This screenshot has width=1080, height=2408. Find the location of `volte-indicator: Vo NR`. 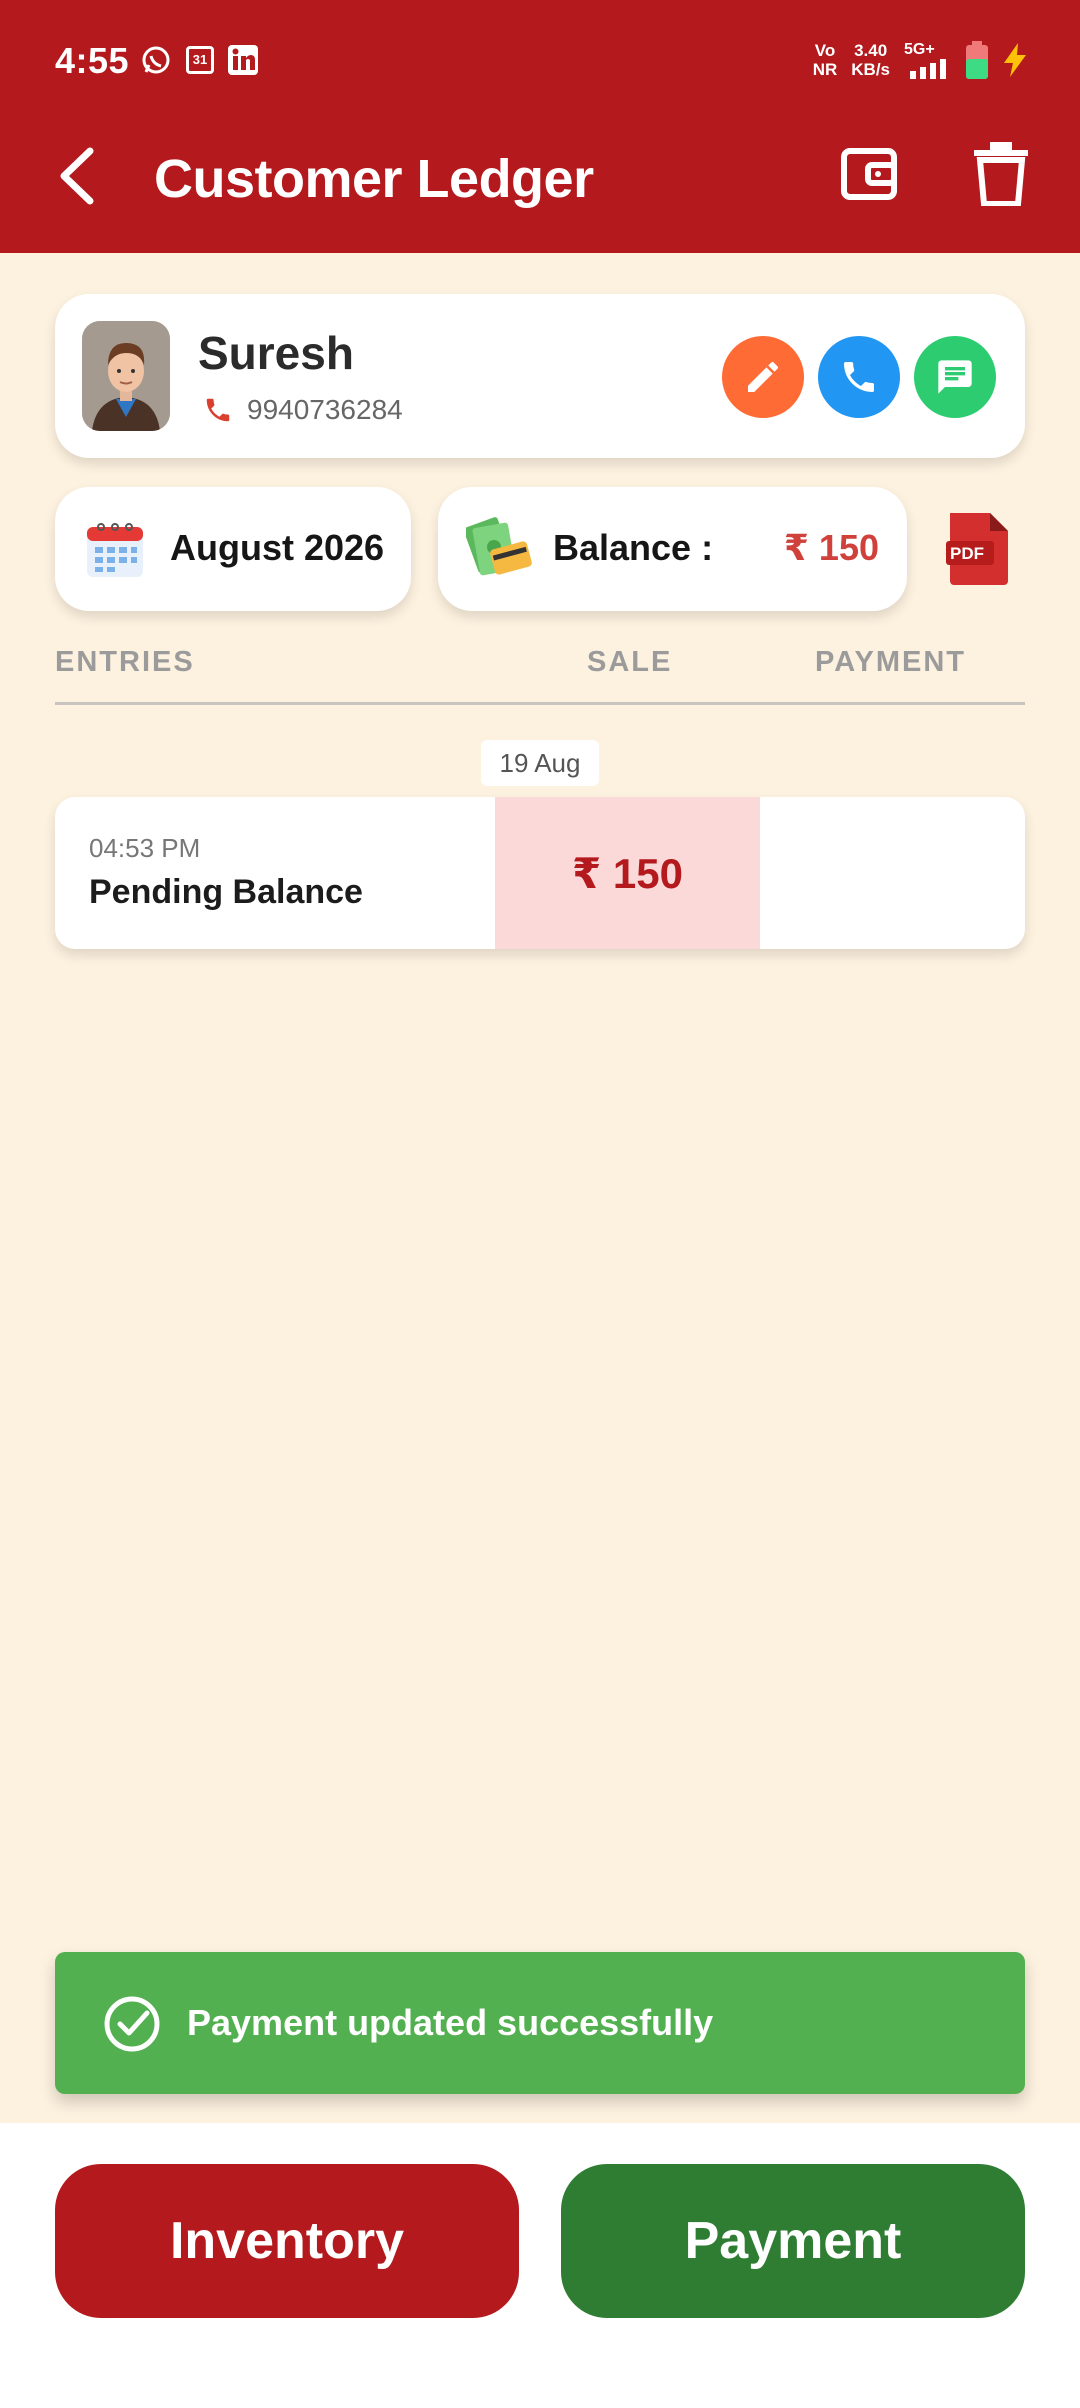

volte-indicator: Vo NR is located at coordinates (825, 59).